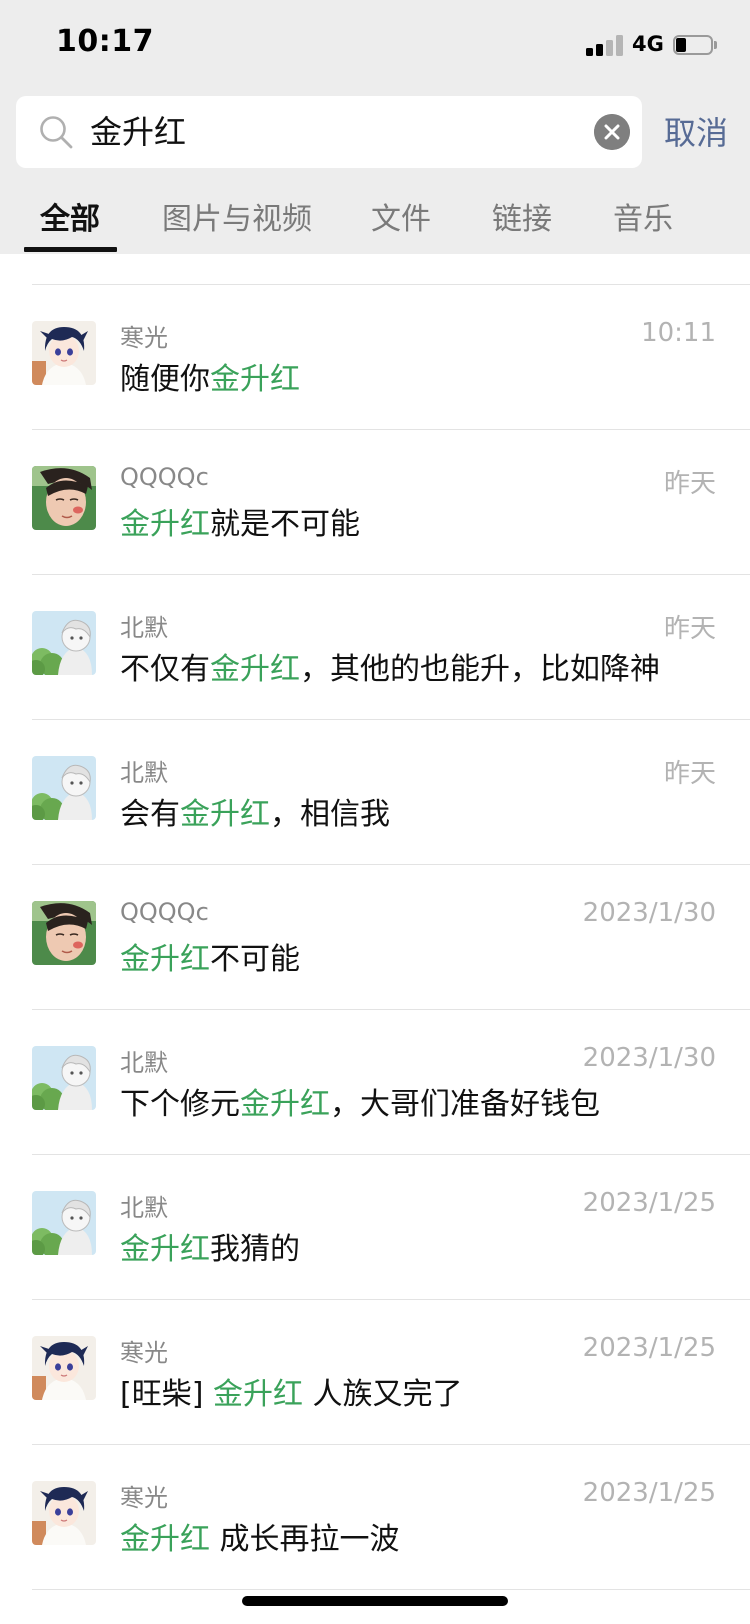 The width and height of the screenshot is (750, 1624). I want to click on result-row: 北默 2023/1/25 金升红我猜的, so click(375, 1229).